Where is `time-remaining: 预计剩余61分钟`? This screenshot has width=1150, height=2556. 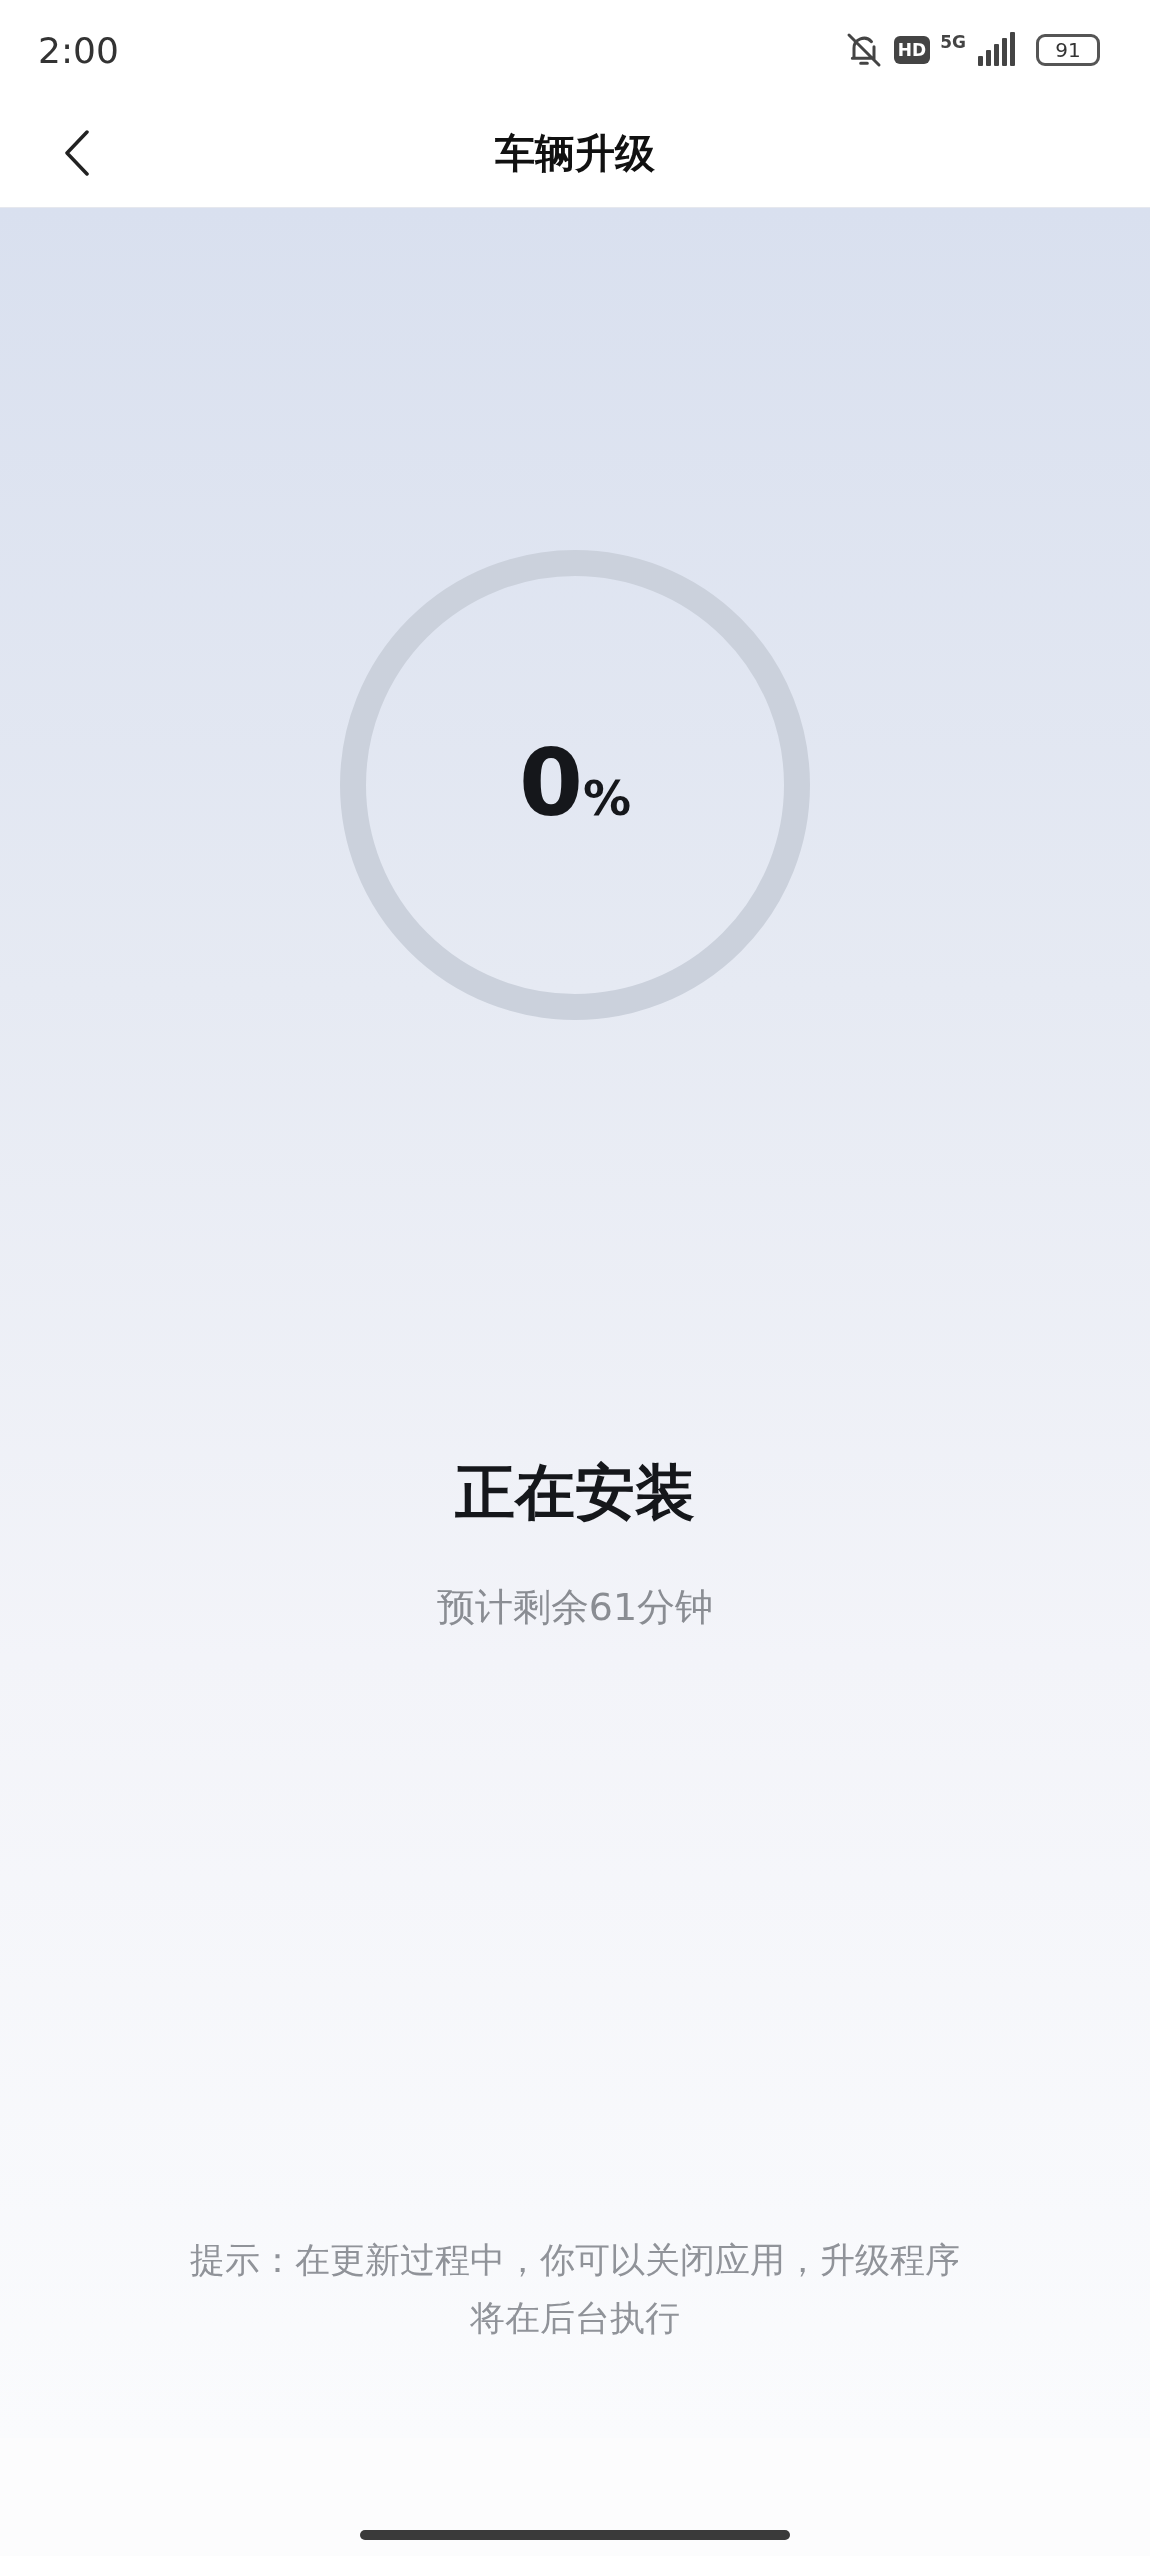
time-remaining: 预计剩余61分钟 is located at coordinates (575, 1607).